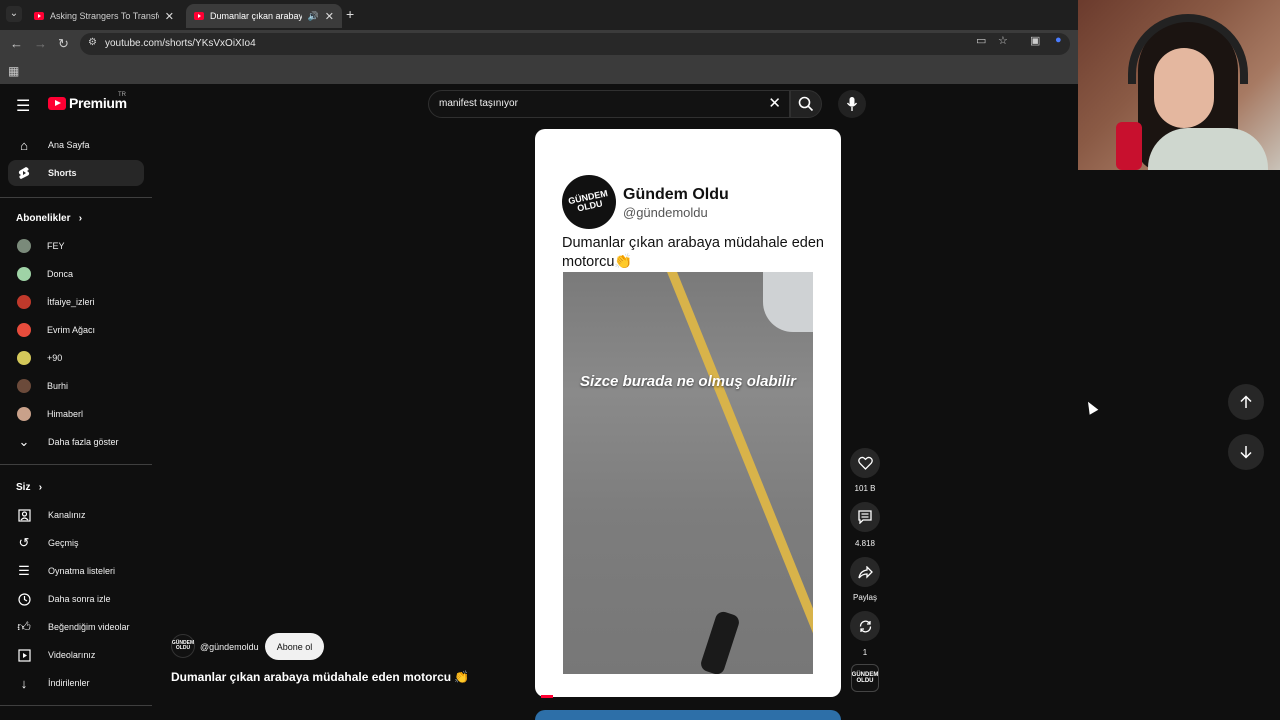  I want to click on subscription-item: Himaberl, so click(76, 414).